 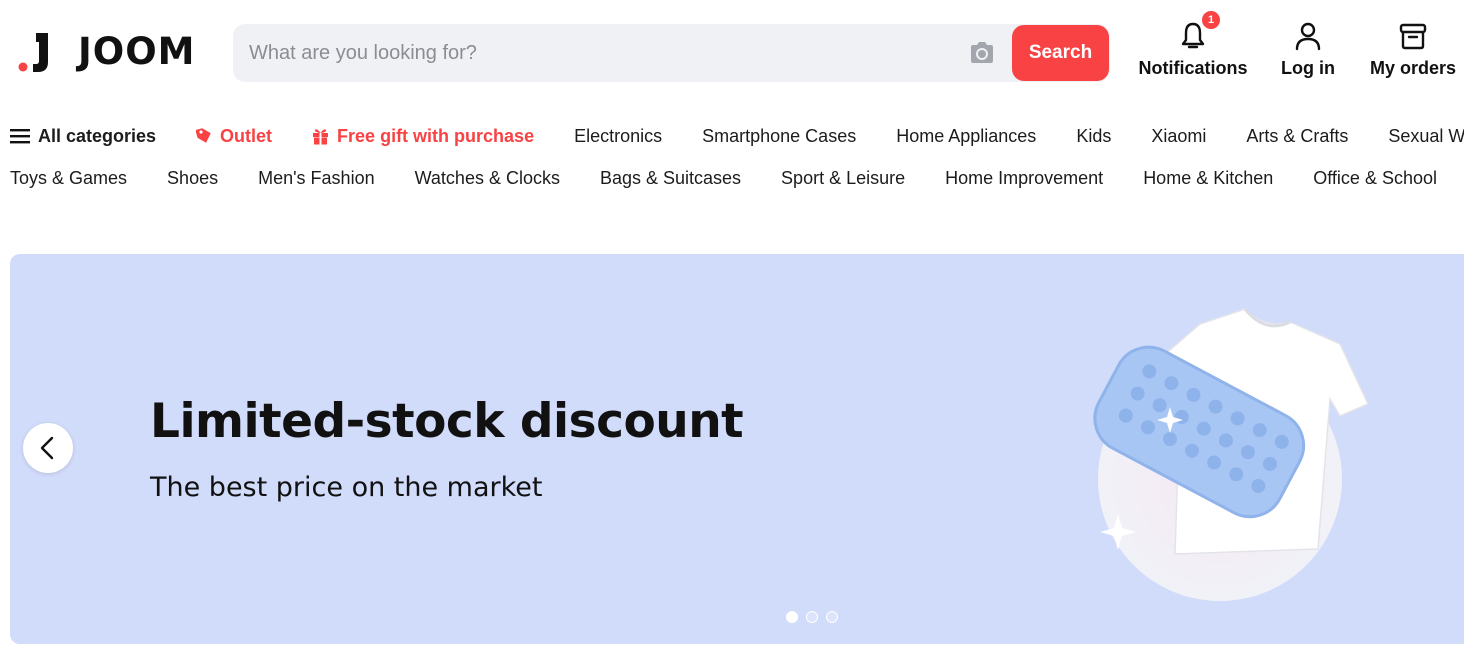 What do you see at coordinates (599, 53) in the screenshot?
I see `search-input` at bounding box center [599, 53].